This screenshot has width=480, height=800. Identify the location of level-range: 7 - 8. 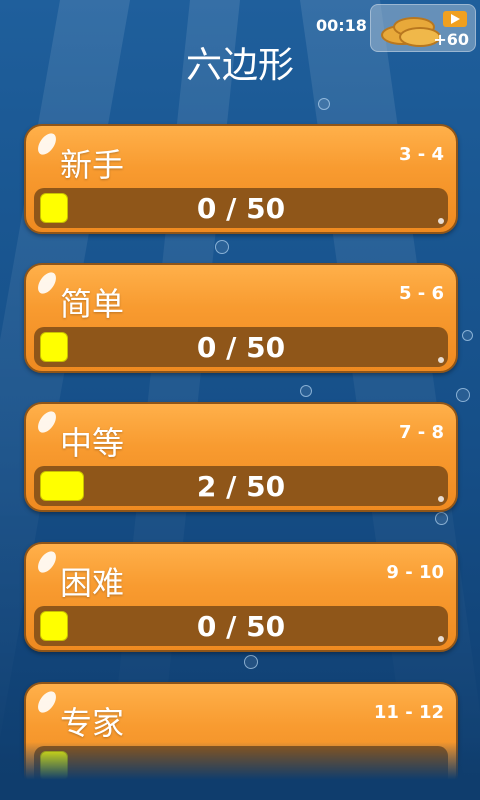
(421, 432).